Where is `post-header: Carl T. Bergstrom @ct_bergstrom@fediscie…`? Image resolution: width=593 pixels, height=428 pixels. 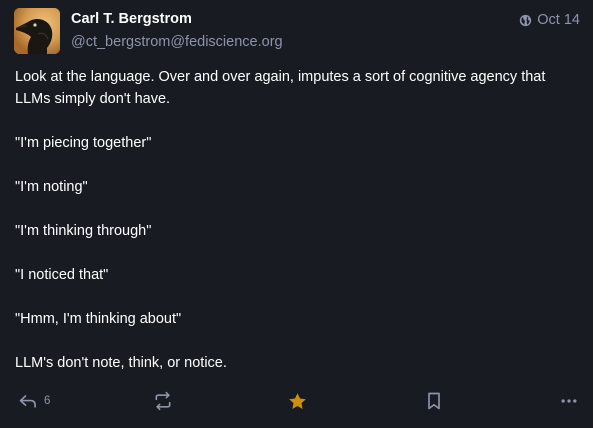
post-header: Carl T. Bergstrom @ct_bergstrom@fediscie… is located at coordinates (297, 31).